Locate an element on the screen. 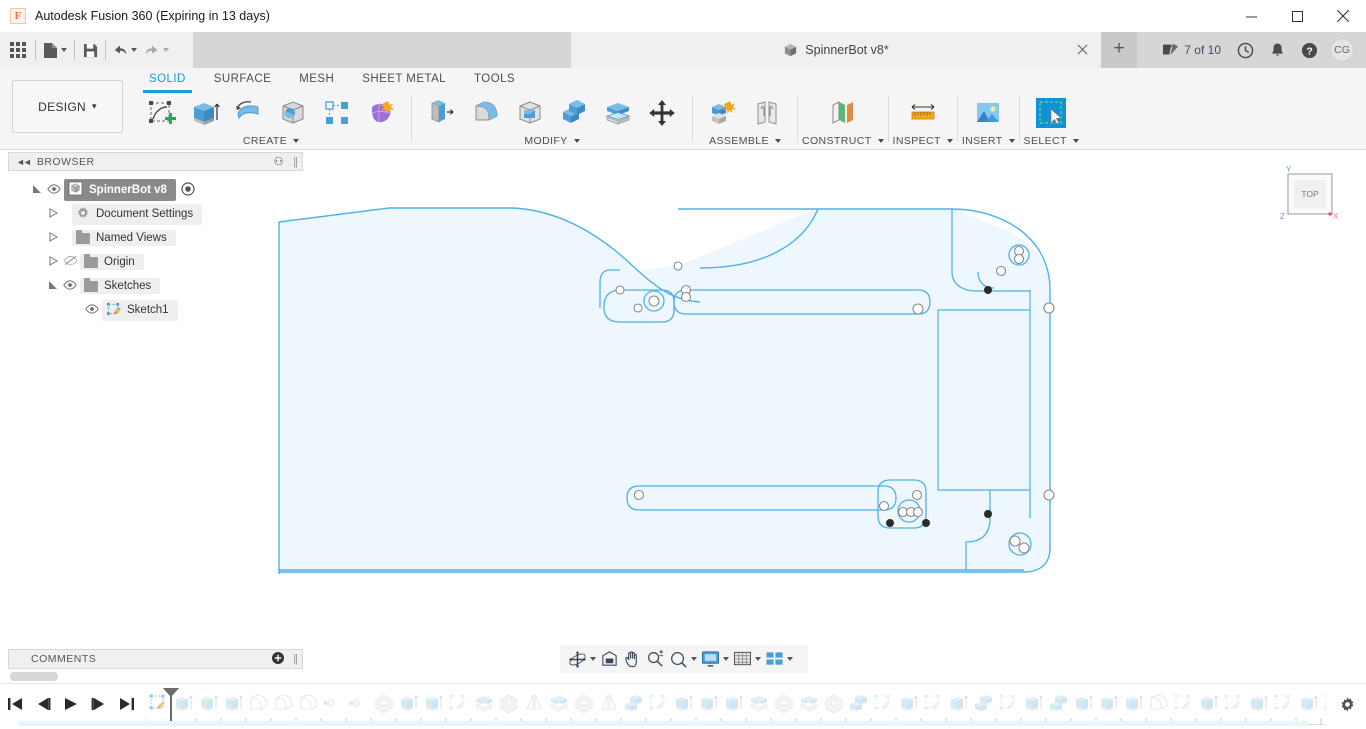 This screenshot has width=1366, height=729. tree-item-pill: Sketch1 is located at coordinates (140, 310).